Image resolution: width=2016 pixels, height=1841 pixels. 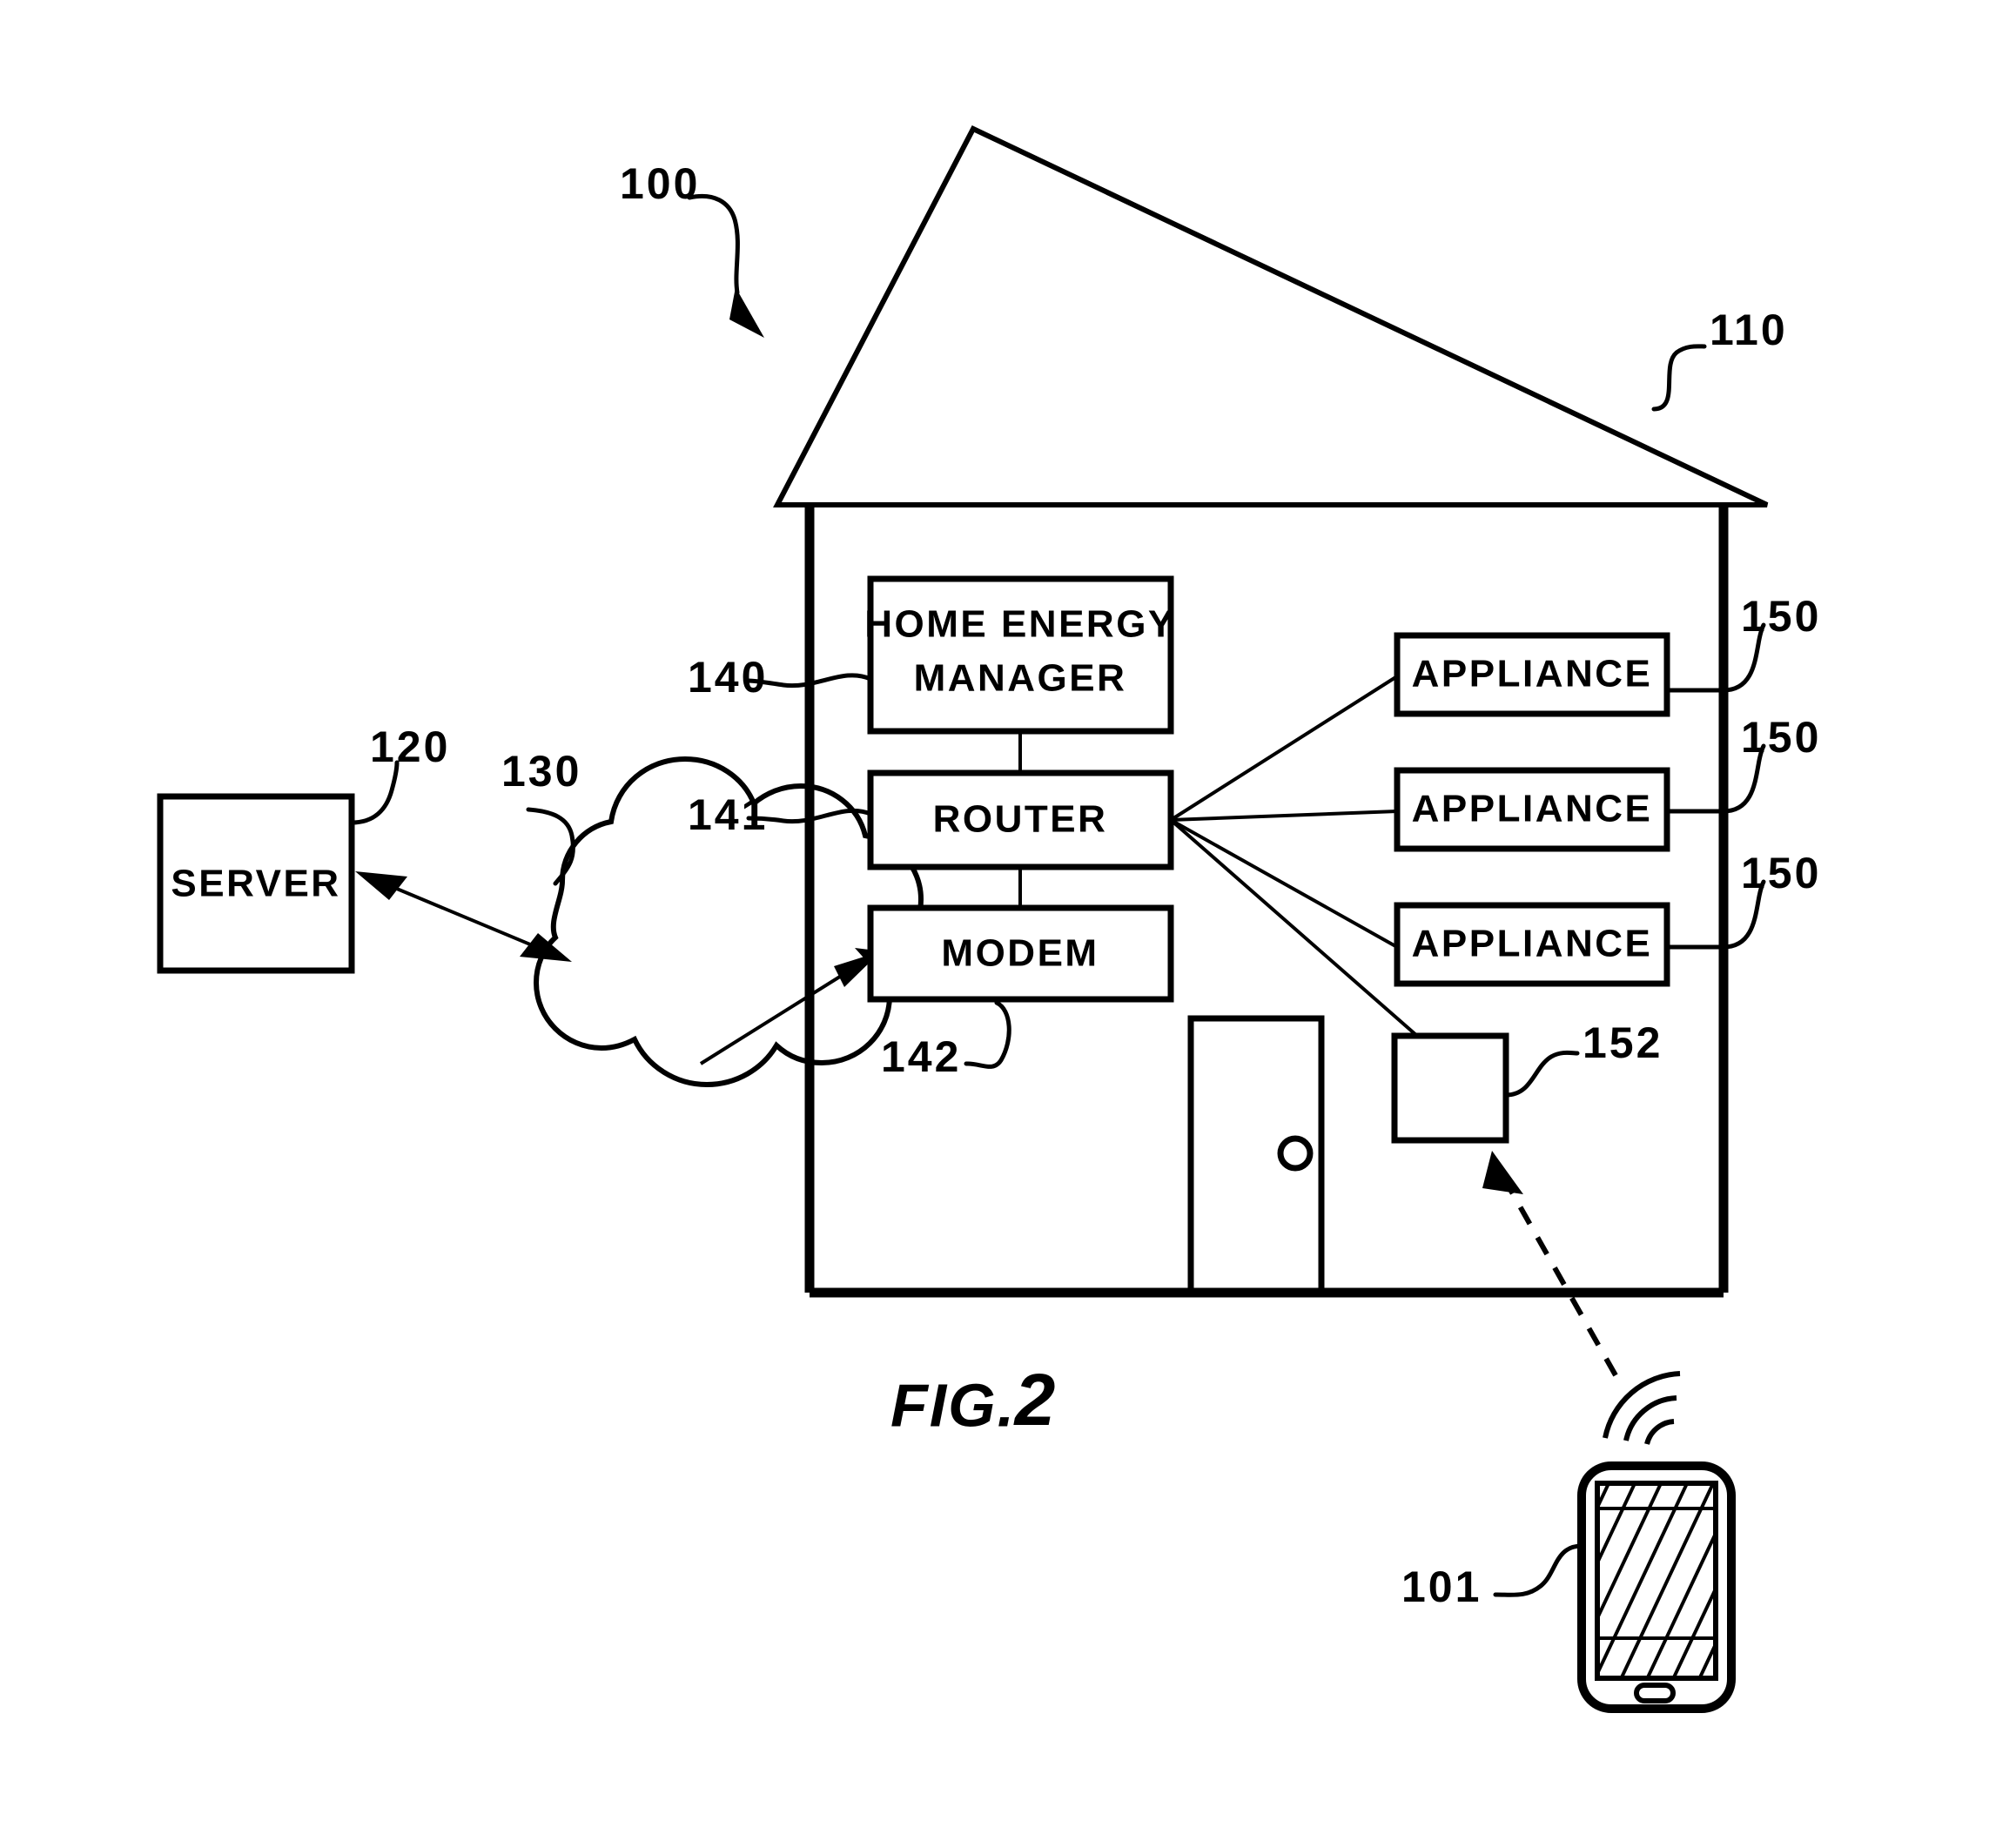 I want to click on home-energy-manager-node: HOME ENERGY MANAGER, so click(x=1020, y=655).